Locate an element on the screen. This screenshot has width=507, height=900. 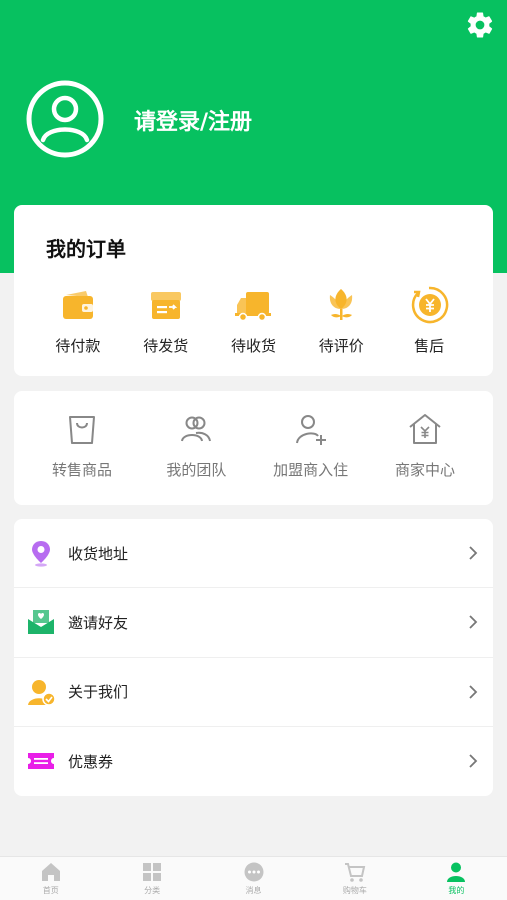
menu-item-label: 优惠券 is located at coordinates (91, 761).